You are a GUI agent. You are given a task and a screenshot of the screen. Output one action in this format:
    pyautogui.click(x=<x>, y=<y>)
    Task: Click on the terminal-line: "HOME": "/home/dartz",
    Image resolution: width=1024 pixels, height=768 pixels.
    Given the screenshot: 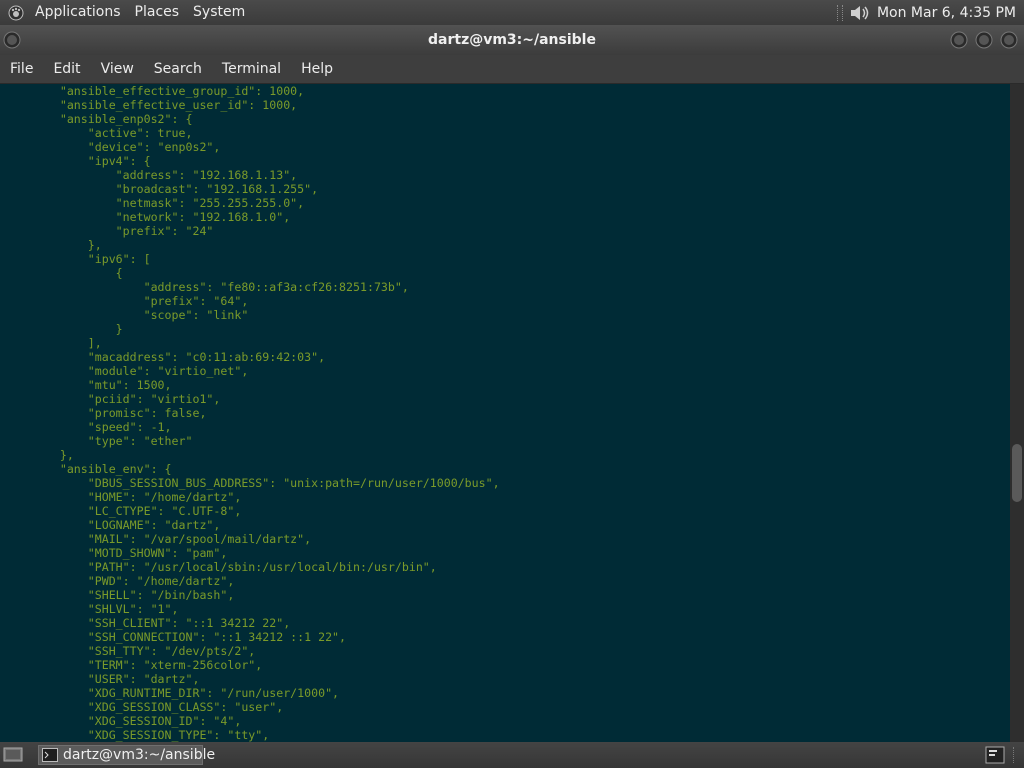 What is the action you would take?
    pyautogui.click(x=123, y=497)
    